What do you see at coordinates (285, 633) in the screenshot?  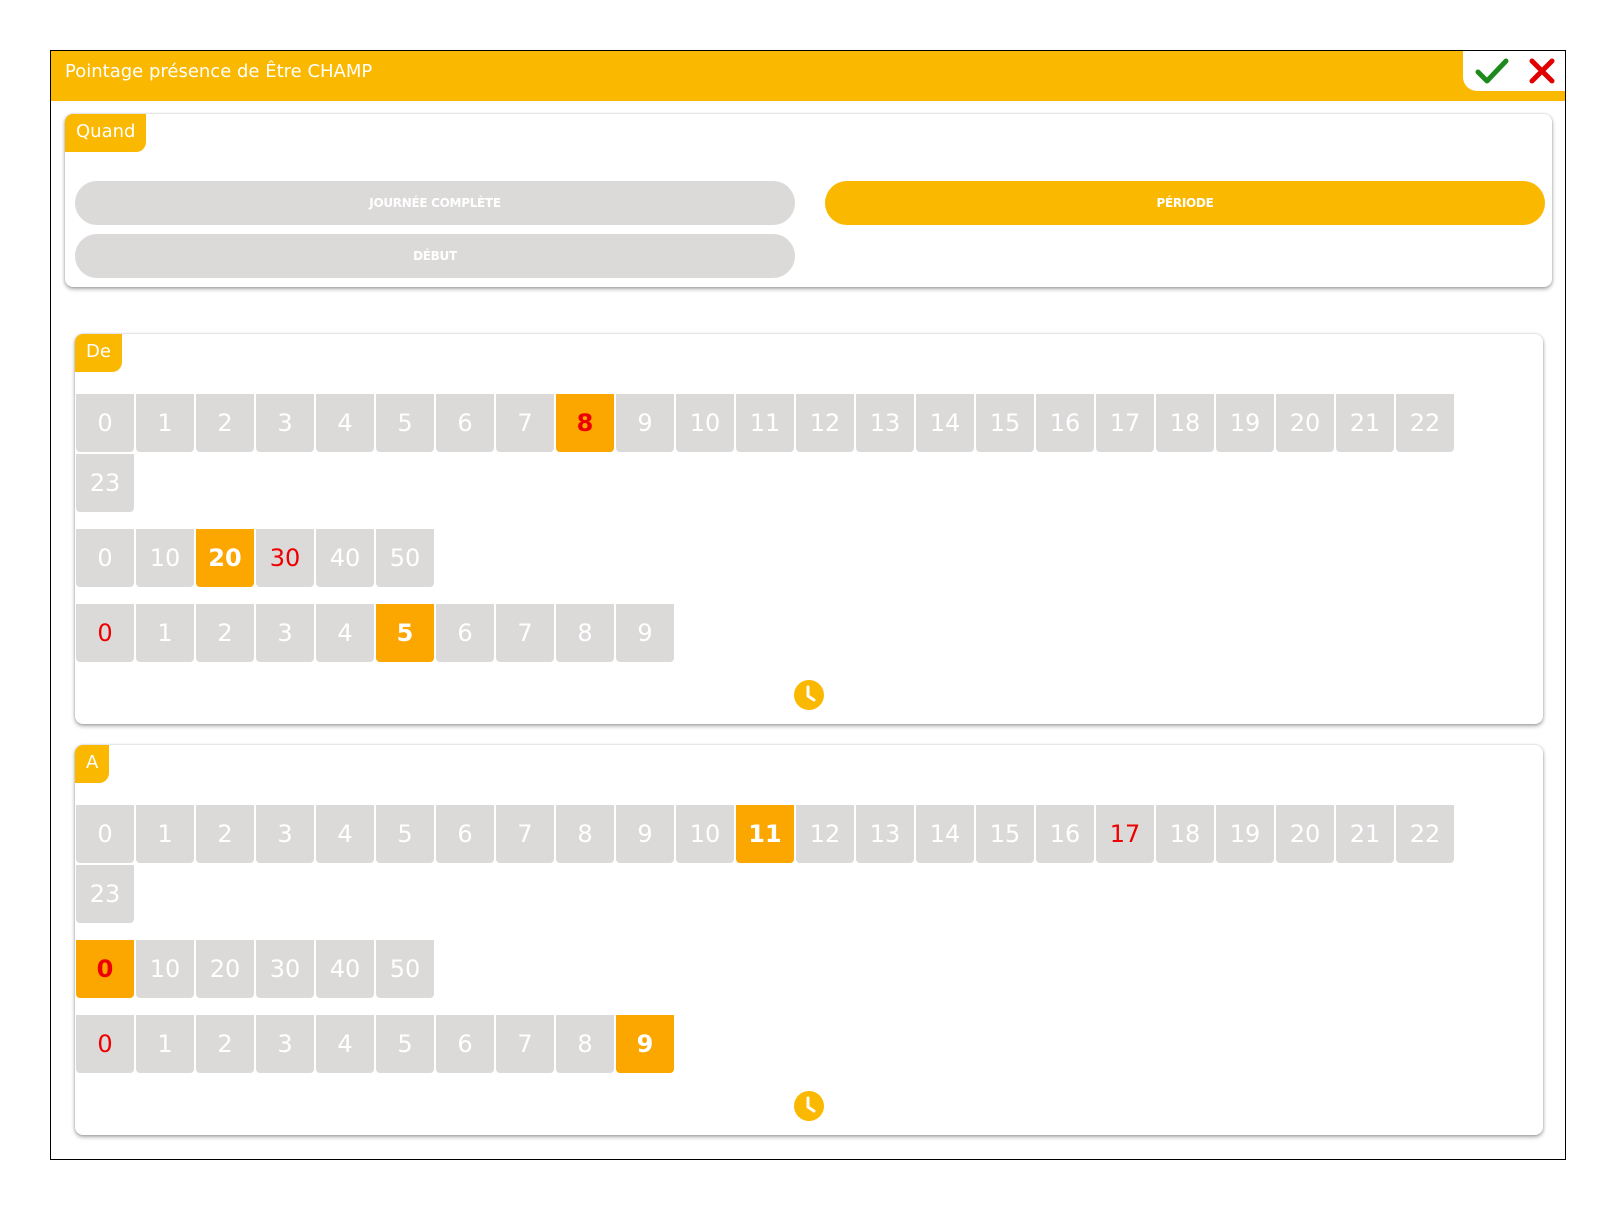 I see `from-minute-units-cell: 3` at bounding box center [285, 633].